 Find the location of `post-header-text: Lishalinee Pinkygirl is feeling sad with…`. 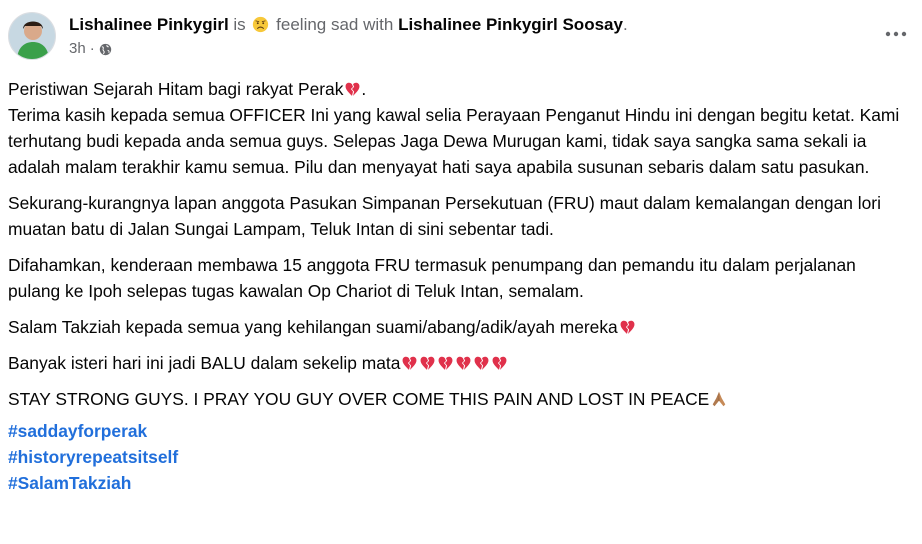

post-header-text: Lishalinee Pinkygirl is feeling sad with… is located at coordinates (471, 36).